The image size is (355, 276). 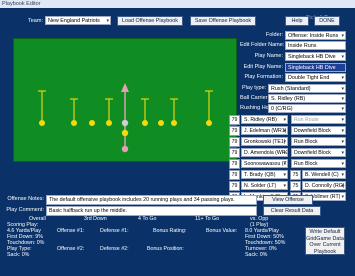 What do you see at coordinates (114, 249) in the screenshot?
I see `defense-2-label: Defense #2:` at bounding box center [114, 249].